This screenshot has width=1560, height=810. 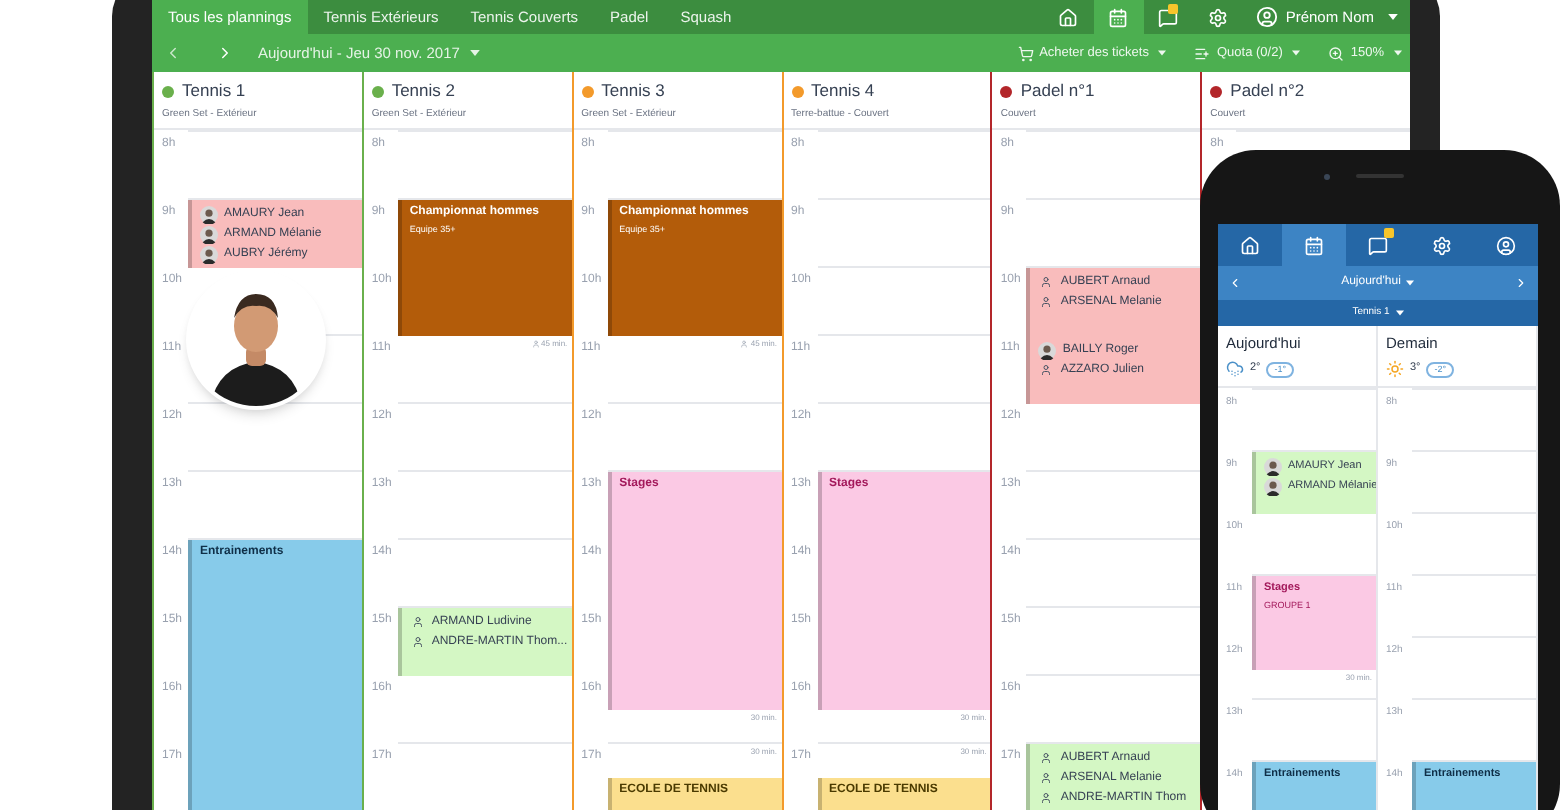 I want to click on cart-icon, so click(x=1025, y=53).